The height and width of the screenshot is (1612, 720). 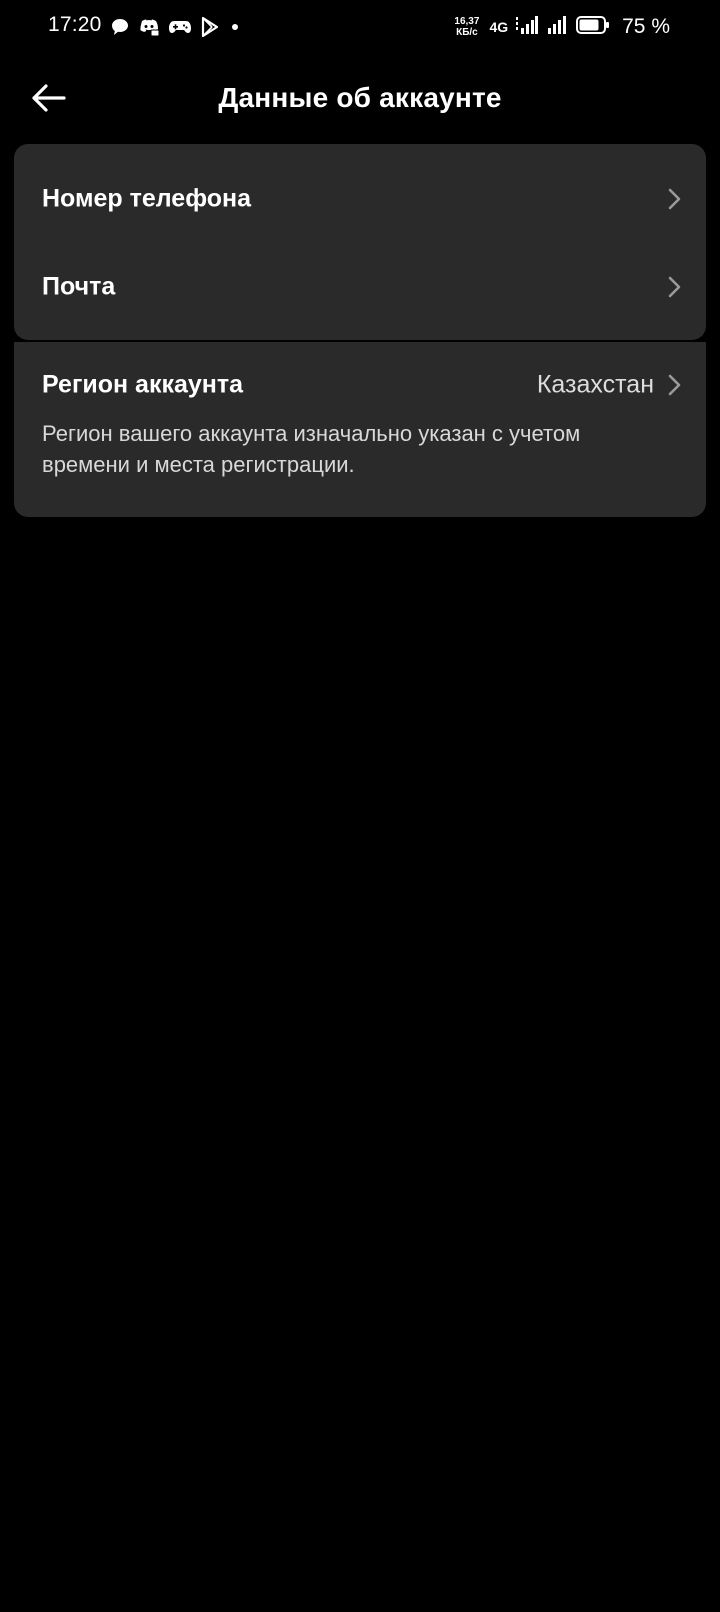 What do you see at coordinates (147, 198) in the screenshot?
I see `phone-number-label: Номер телефона` at bounding box center [147, 198].